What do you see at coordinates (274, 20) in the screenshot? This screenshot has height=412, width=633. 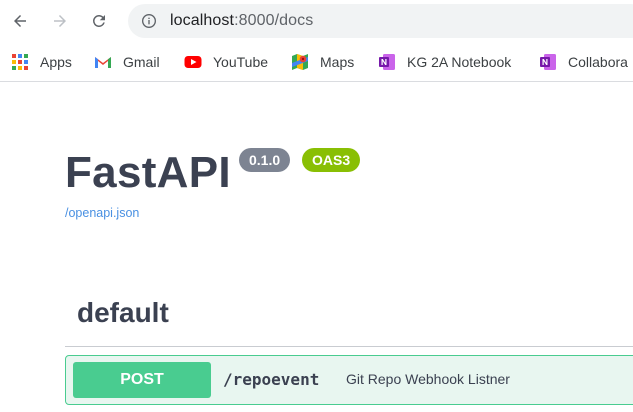 I see `url-path: :8000/docs` at bounding box center [274, 20].